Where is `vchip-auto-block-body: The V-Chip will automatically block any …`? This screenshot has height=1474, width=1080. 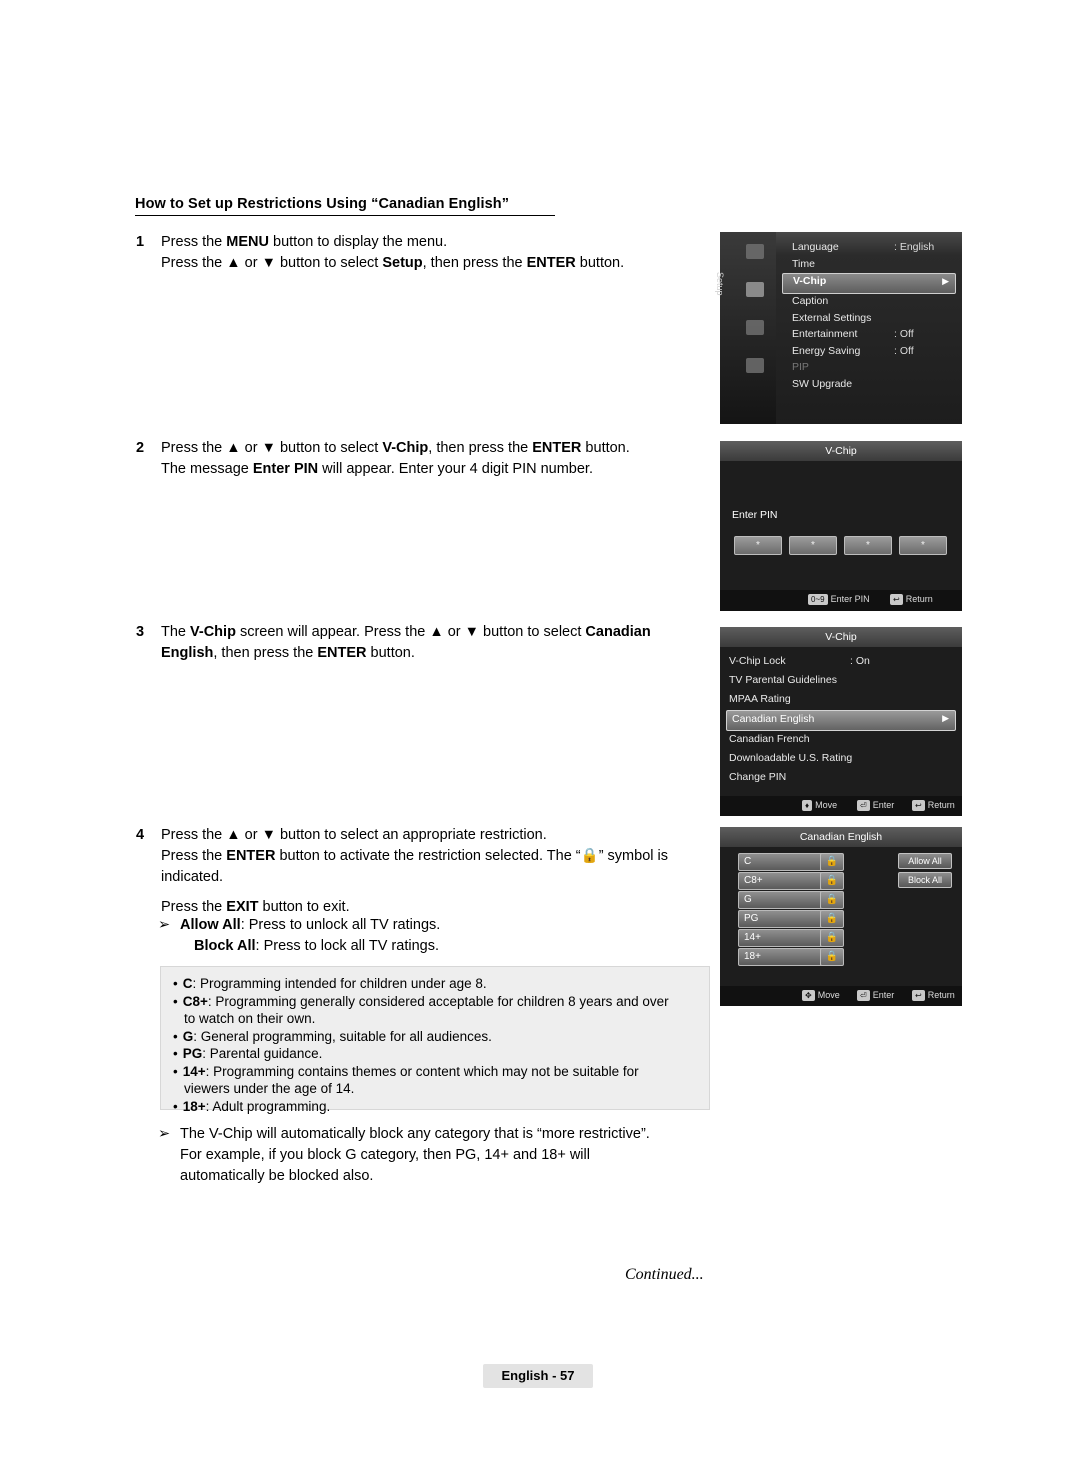
vchip-auto-block-body: The V-Chip will automatically block any … is located at coordinates (449, 1155).